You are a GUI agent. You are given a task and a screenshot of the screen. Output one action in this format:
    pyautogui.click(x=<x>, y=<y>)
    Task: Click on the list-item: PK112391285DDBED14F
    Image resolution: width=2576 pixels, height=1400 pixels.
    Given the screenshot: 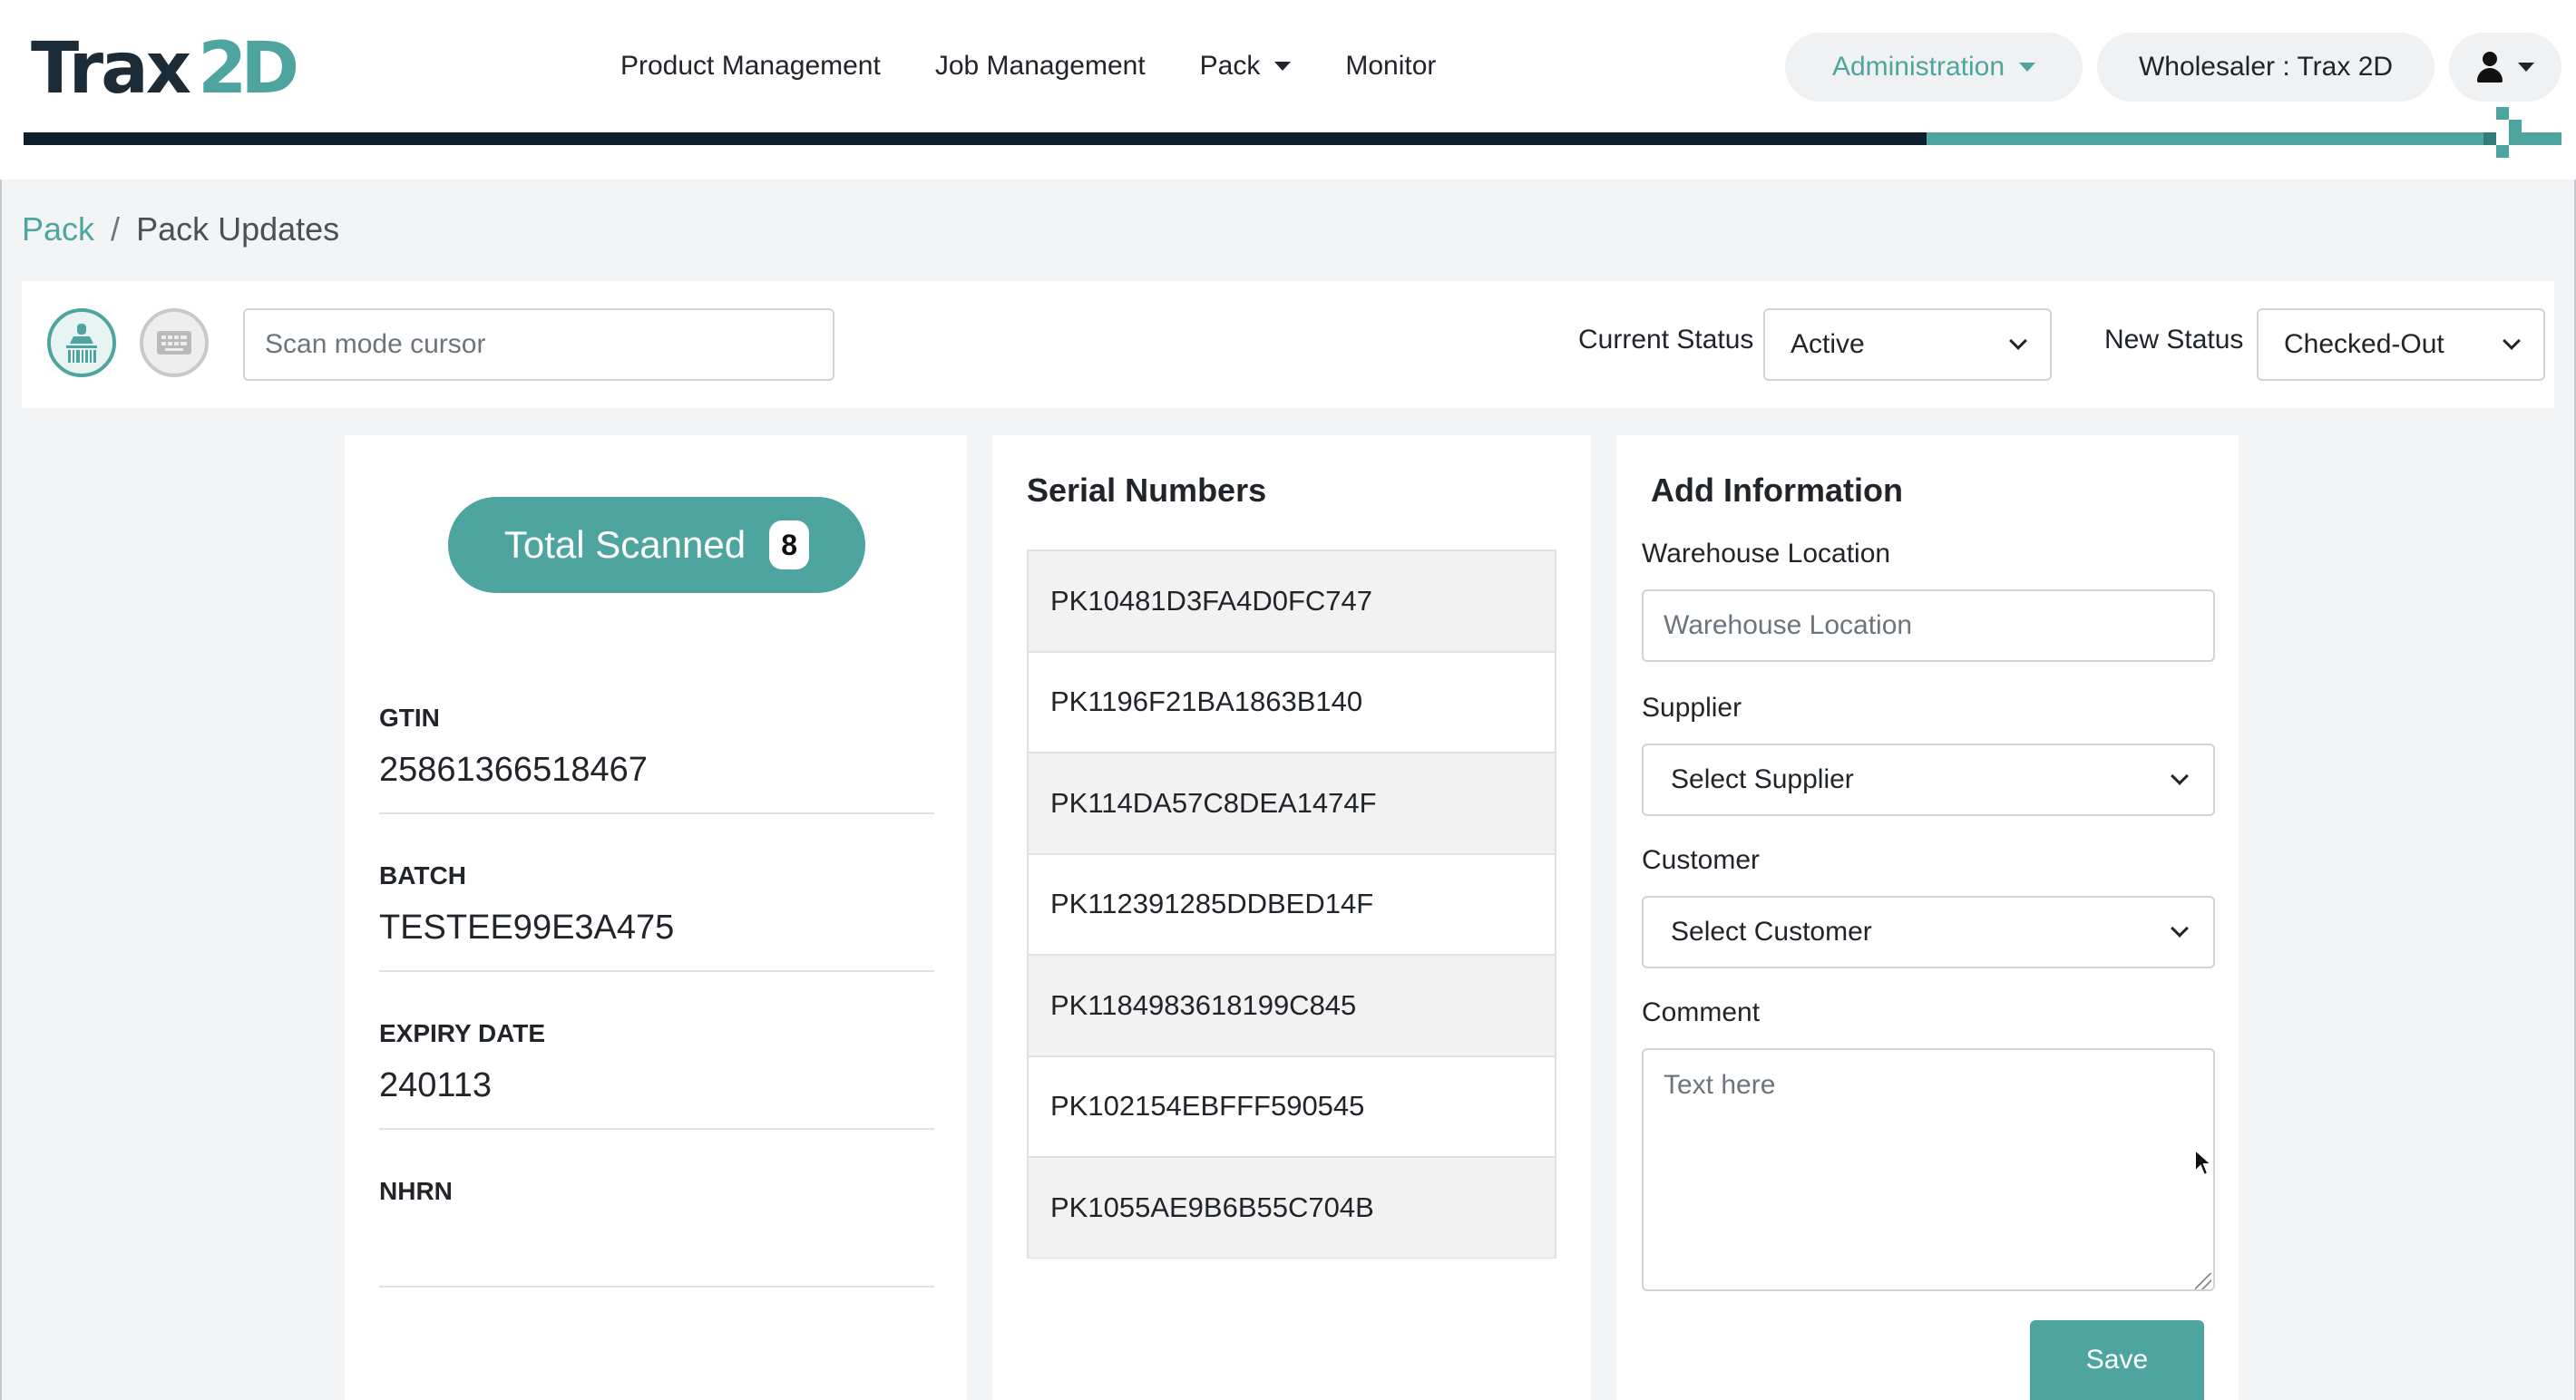 What is the action you would take?
    pyautogui.click(x=1291, y=905)
    